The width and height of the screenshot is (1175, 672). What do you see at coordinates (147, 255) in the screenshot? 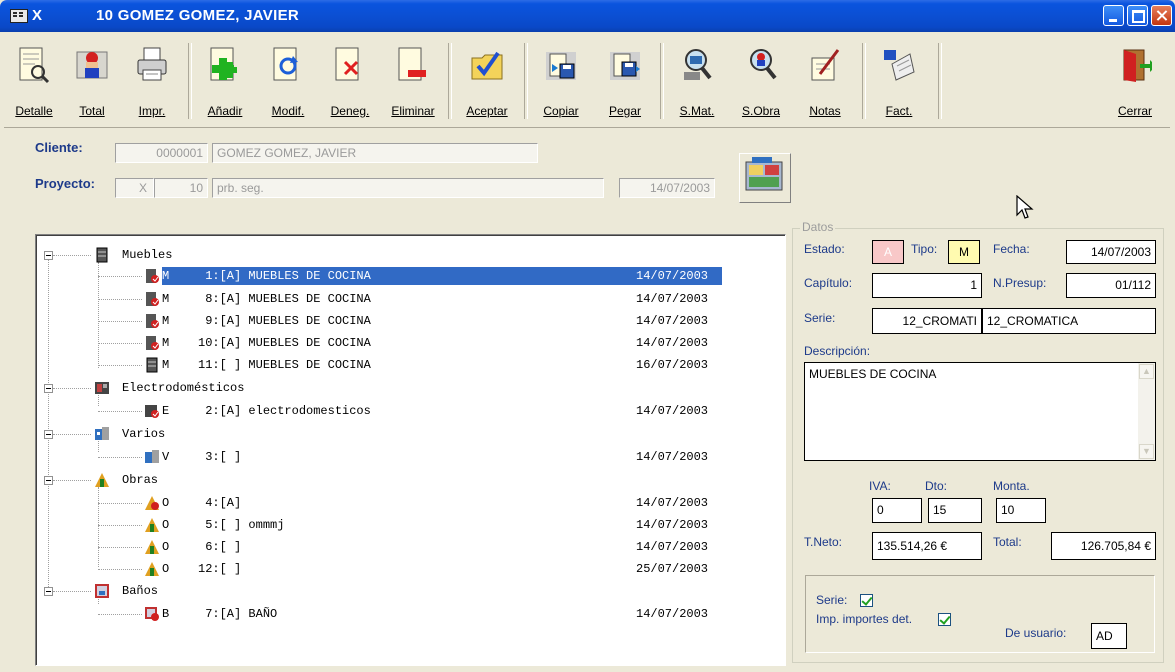
I see `group-label-muebles: Muebles` at bounding box center [147, 255].